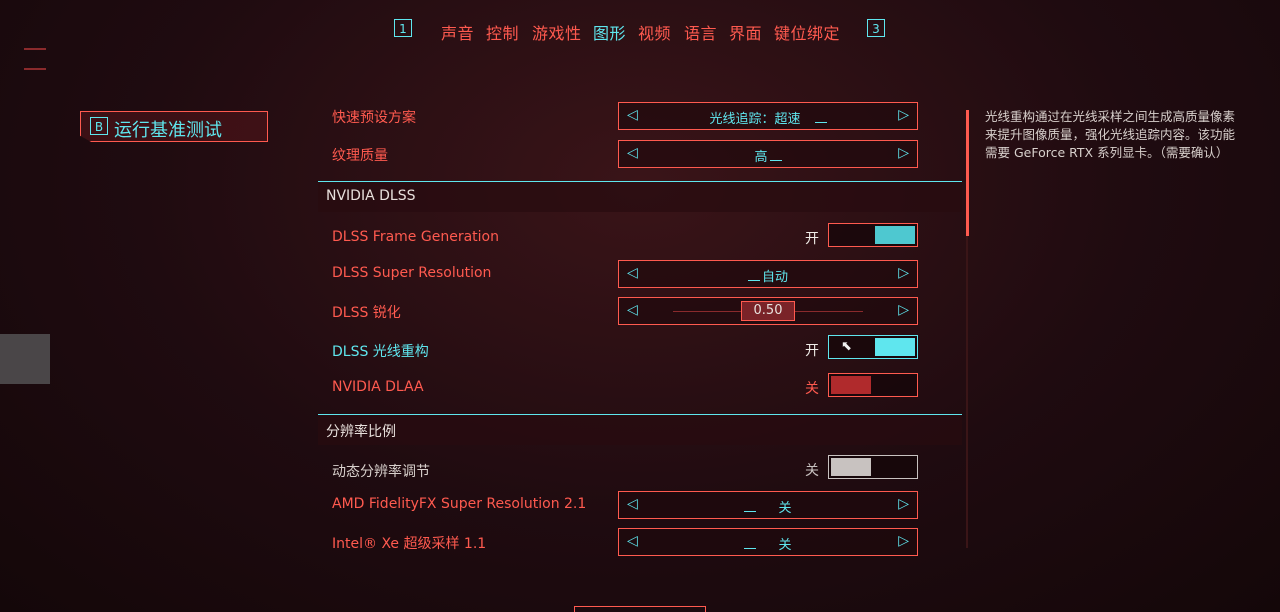  Describe the element at coordinates (412, 273) in the screenshot. I see `setting-label: DLSS Super Resolution` at that location.